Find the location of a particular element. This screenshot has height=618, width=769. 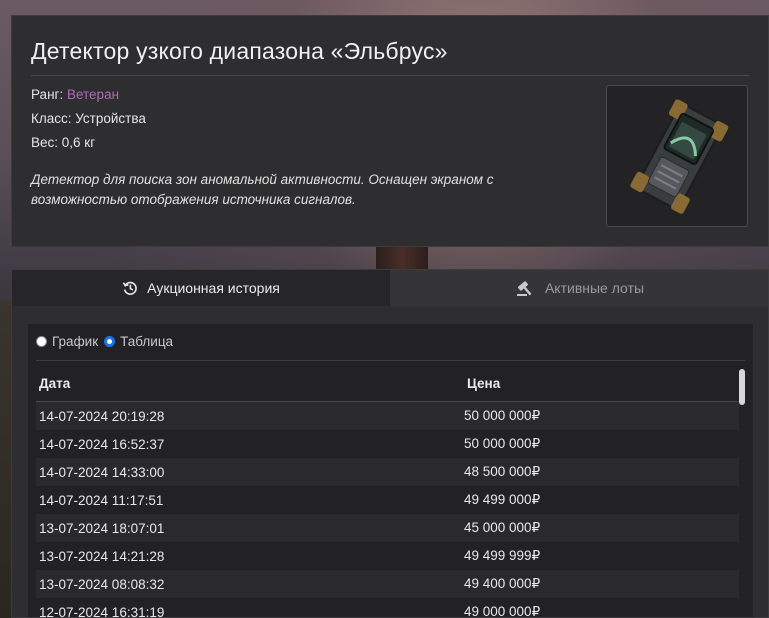

item-class: Класс: Устройства is located at coordinates (88, 118).